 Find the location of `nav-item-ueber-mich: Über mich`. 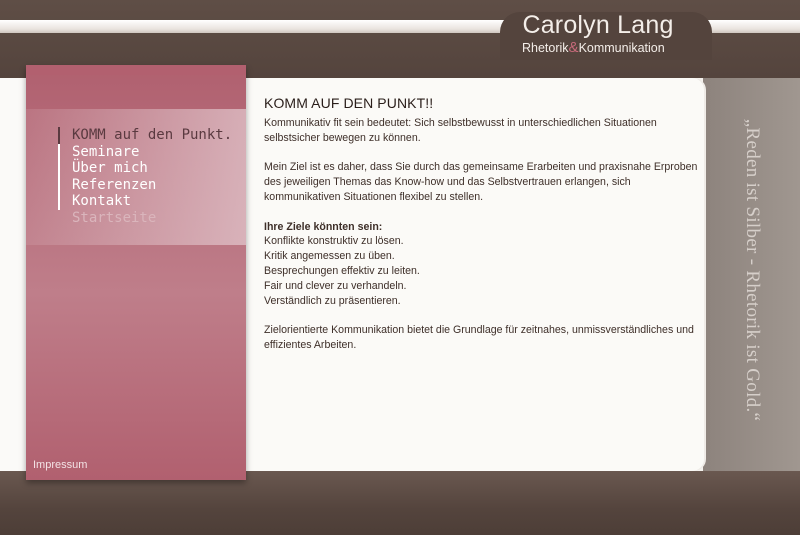

nav-item-ueber-mich: Über mich is located at coordinates (151, 168).